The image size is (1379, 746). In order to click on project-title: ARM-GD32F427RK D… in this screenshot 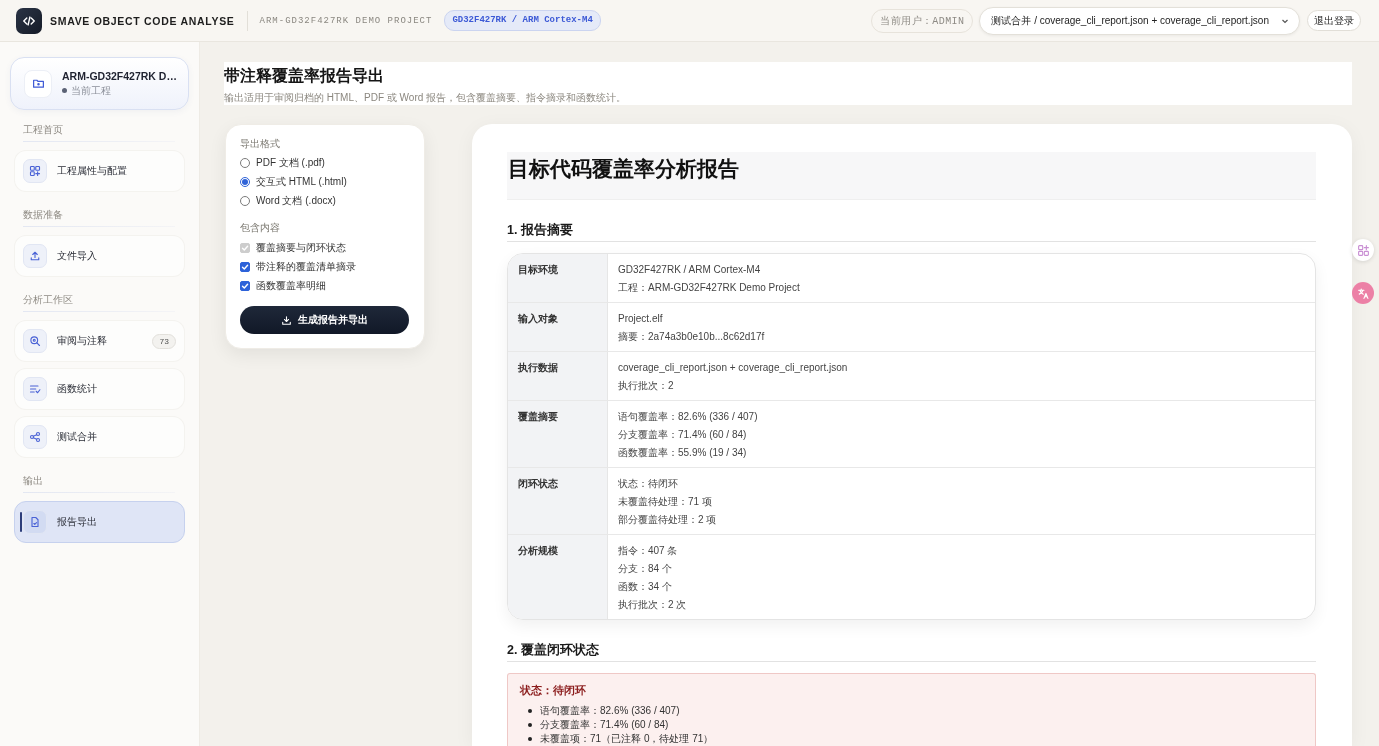, I will do `click(119, 75)`.